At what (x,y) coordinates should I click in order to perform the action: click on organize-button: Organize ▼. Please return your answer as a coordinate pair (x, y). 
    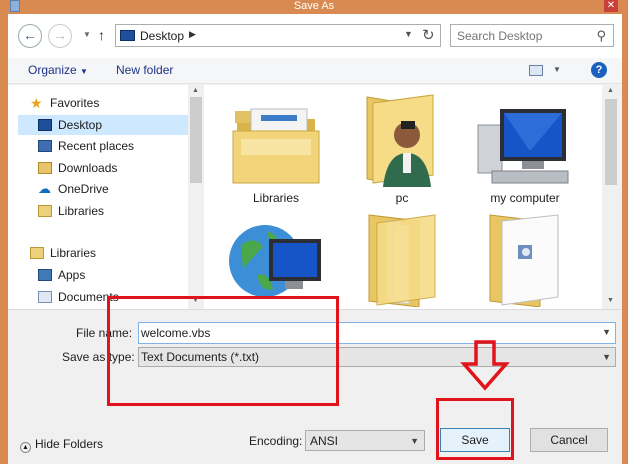
    Looking at the image, I should click on (58, 70).